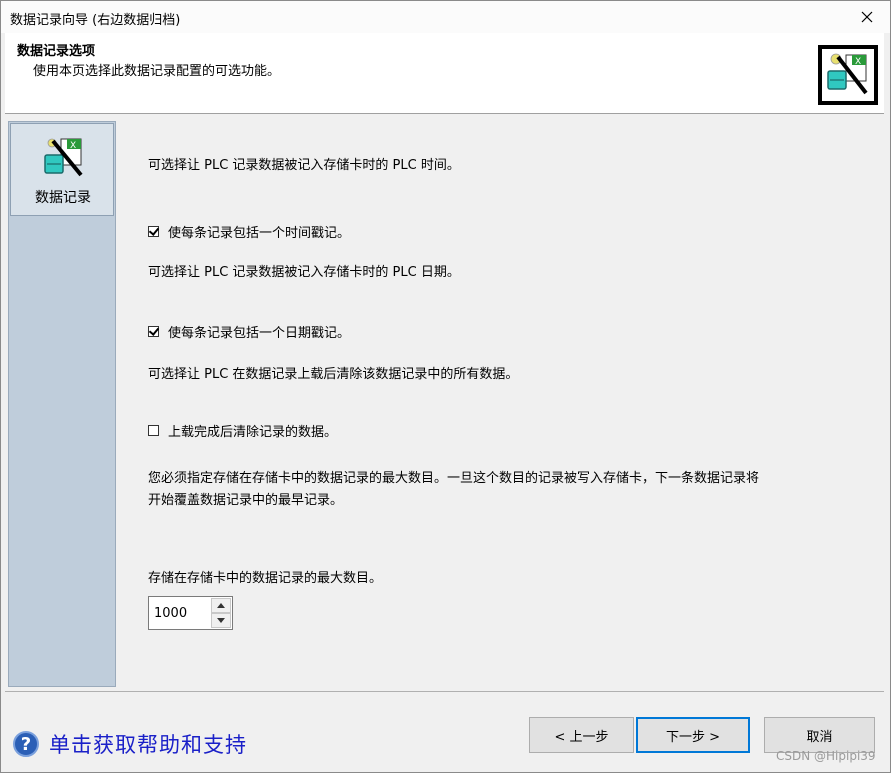 This screenshot has width=891, height=773. Describe the element at coordinates (819, 735) in the screenshot. I see `cancel-button: 取消` at that location.